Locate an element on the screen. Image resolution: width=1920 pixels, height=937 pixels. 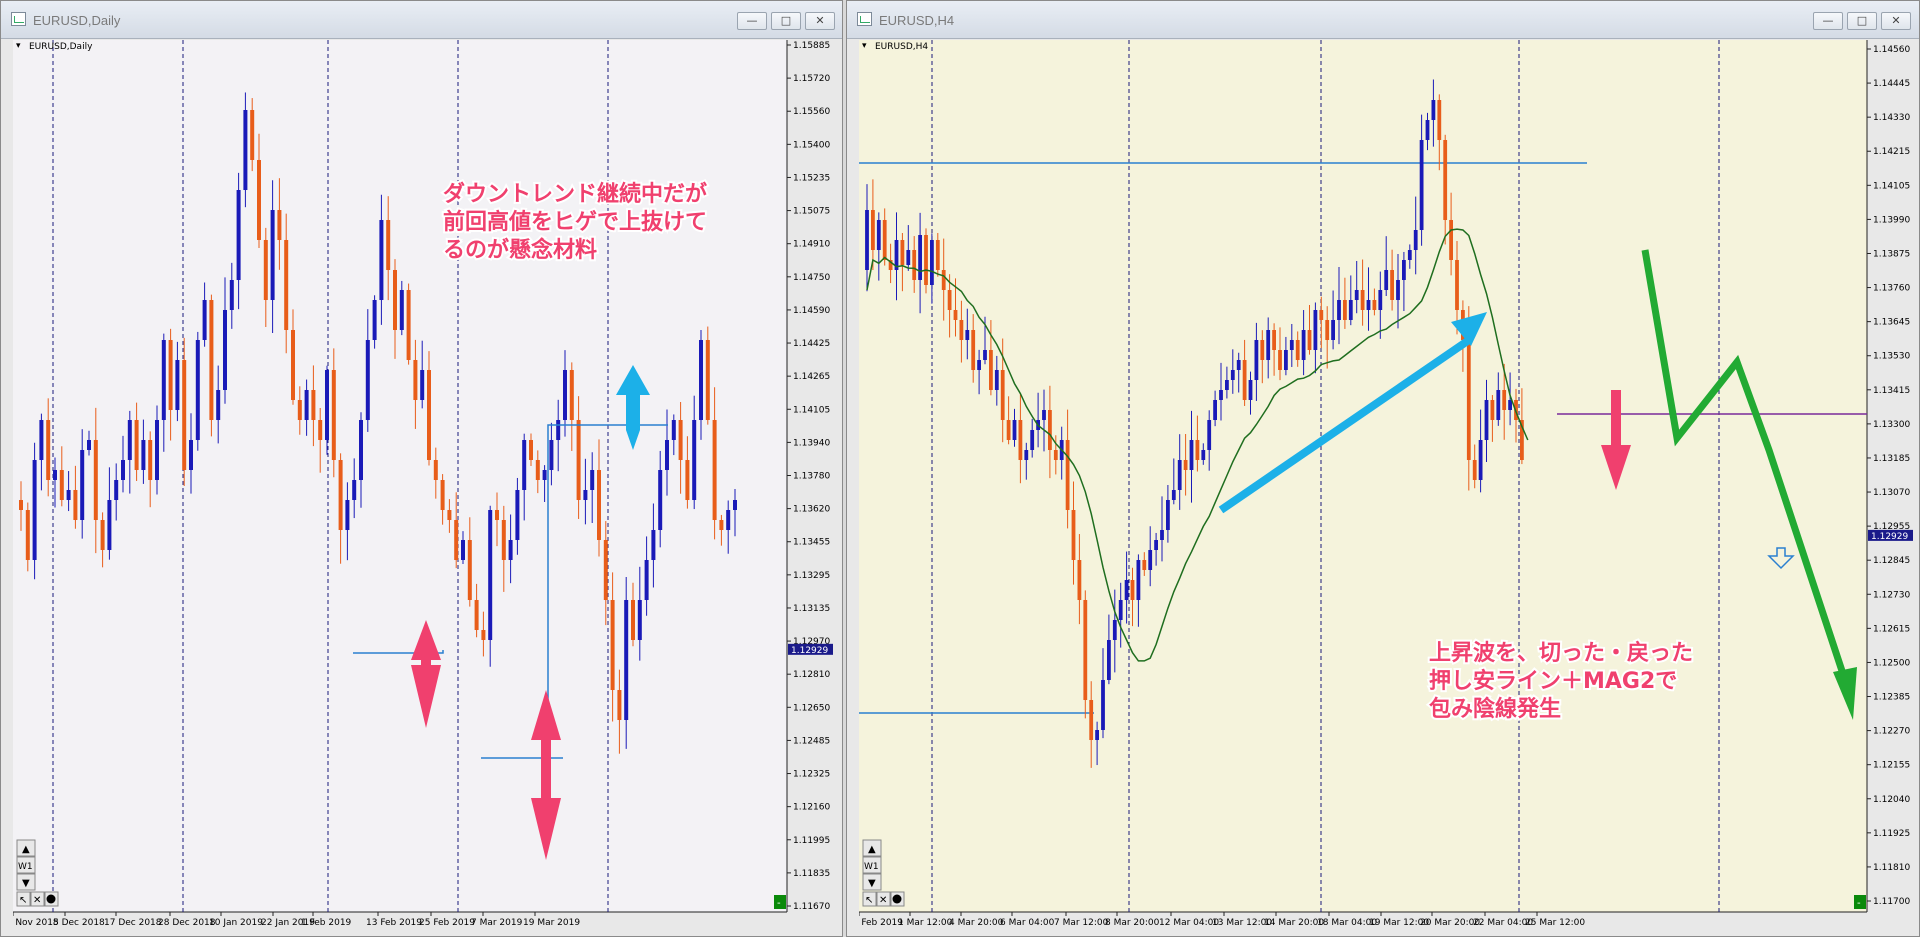
price-tick-label: 1.11925 is located at coordinates (1891, 834).